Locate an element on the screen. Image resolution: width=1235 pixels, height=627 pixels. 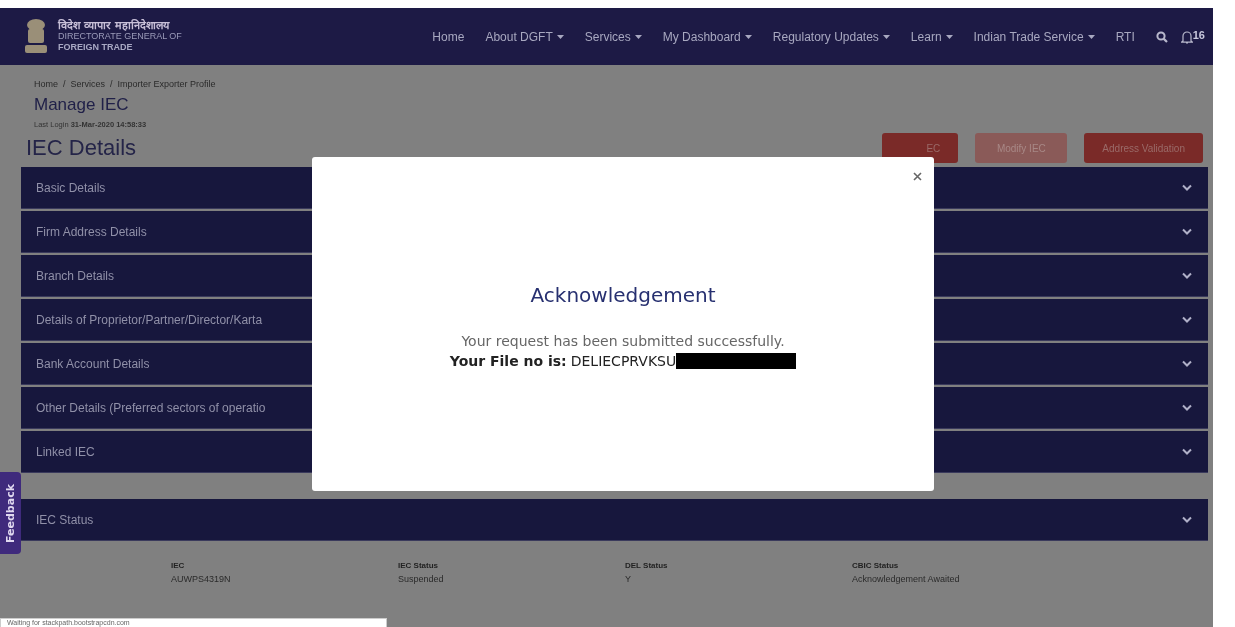
notification-count: 16 is located at coordinates (1198, 34).